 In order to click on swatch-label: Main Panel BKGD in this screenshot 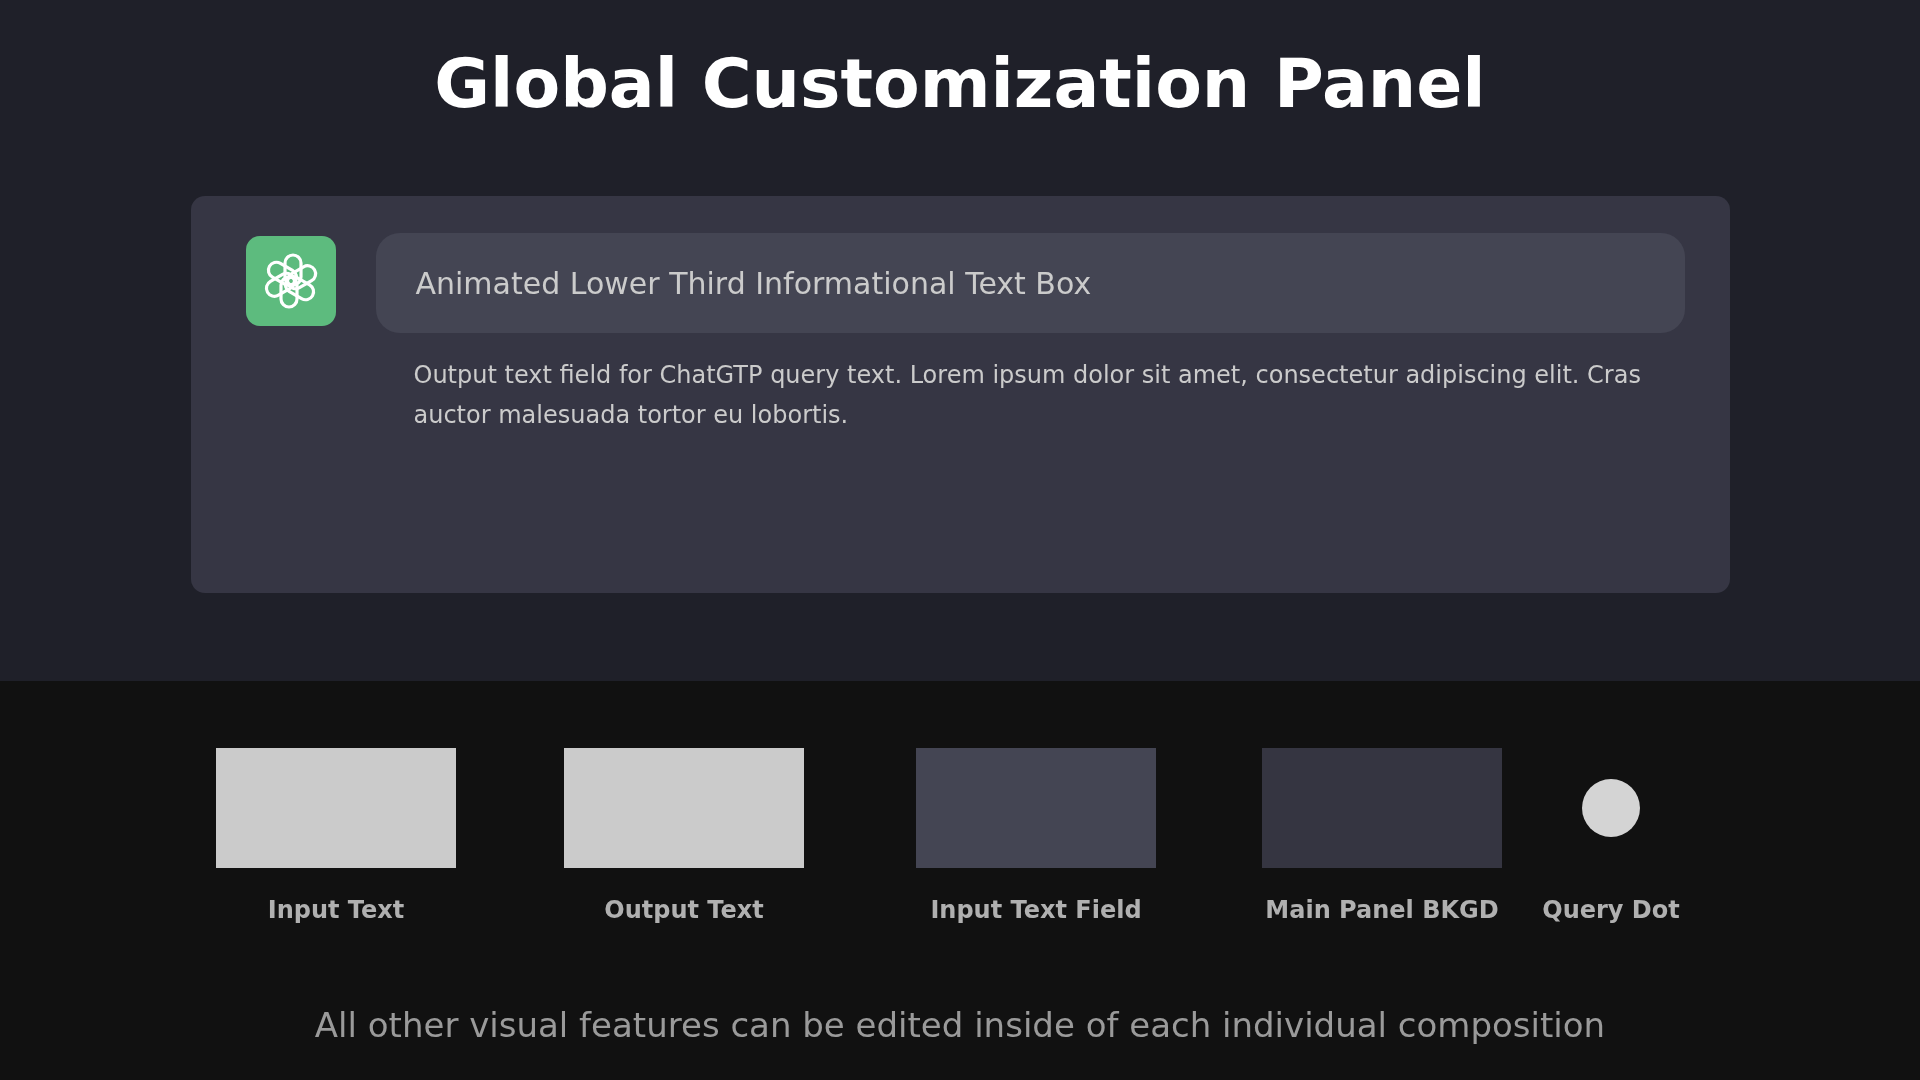, I will do `click(1382, 910)`.